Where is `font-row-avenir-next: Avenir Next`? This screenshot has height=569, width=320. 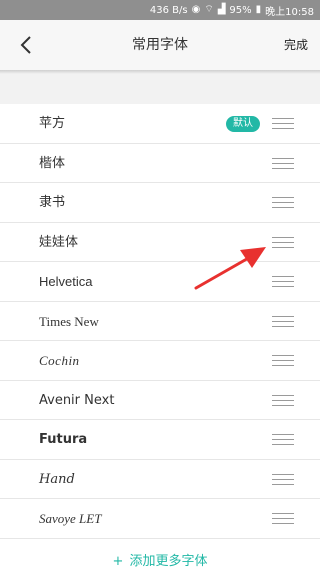
font-row-avenir-next: Avenir Next is located at coordinates (160, 400).